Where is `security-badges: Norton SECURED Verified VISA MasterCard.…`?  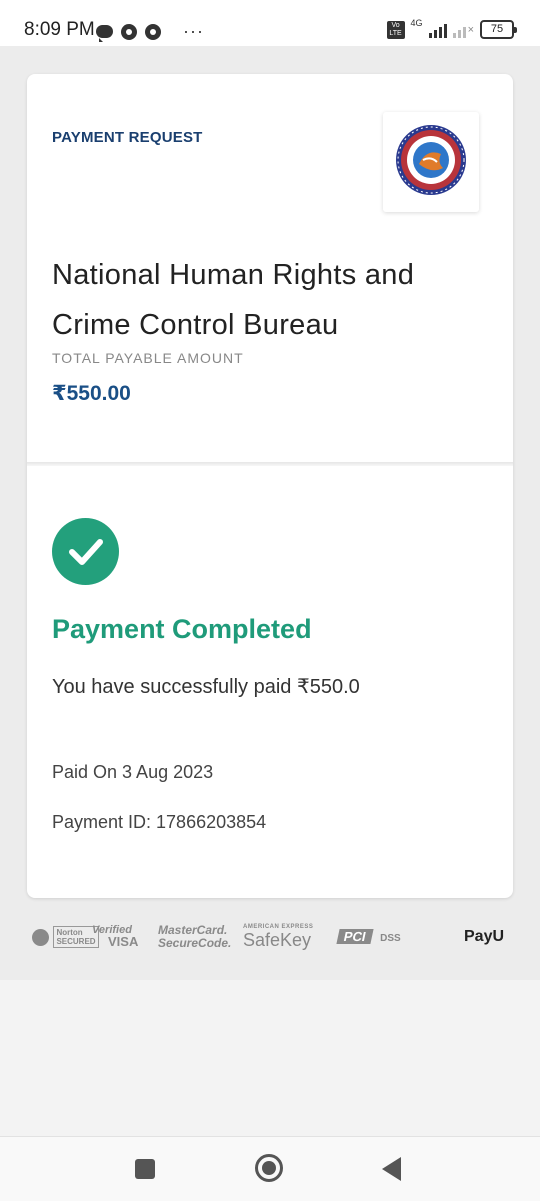
security-badges: Norton SECURED Verified VISA MasterCard.… is located at coordinates (270, 938).